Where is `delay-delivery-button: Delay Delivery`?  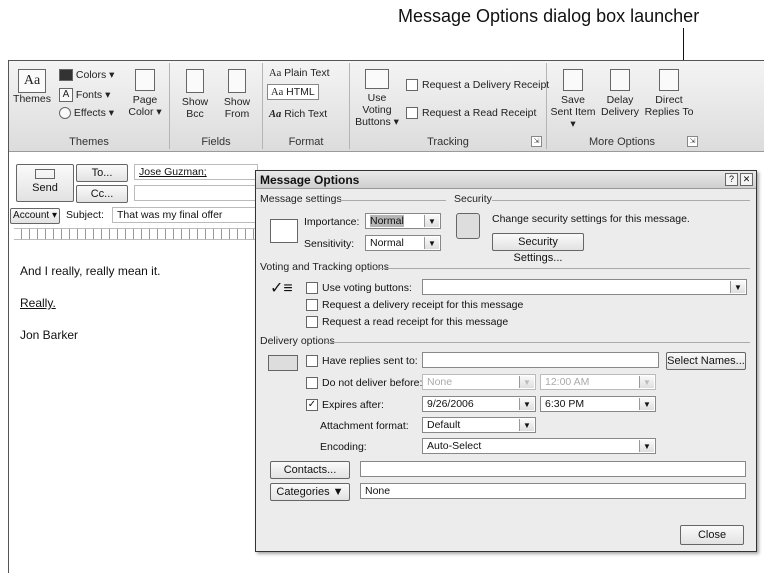 delay-delivery-button: Delay Delivery is located at coordinates (620, 93).